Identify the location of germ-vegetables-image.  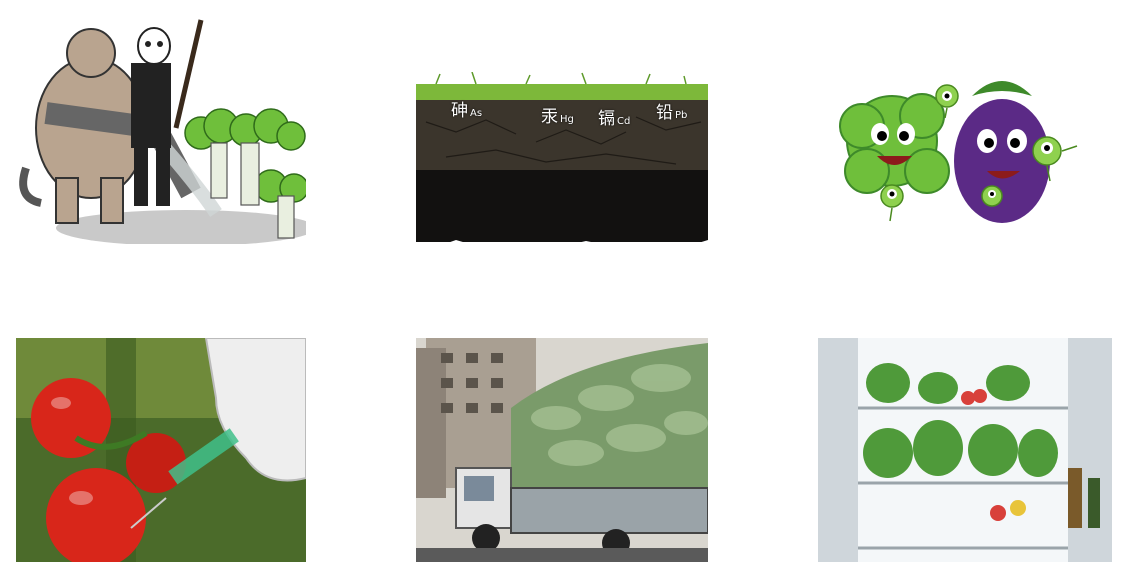
(957, 146).